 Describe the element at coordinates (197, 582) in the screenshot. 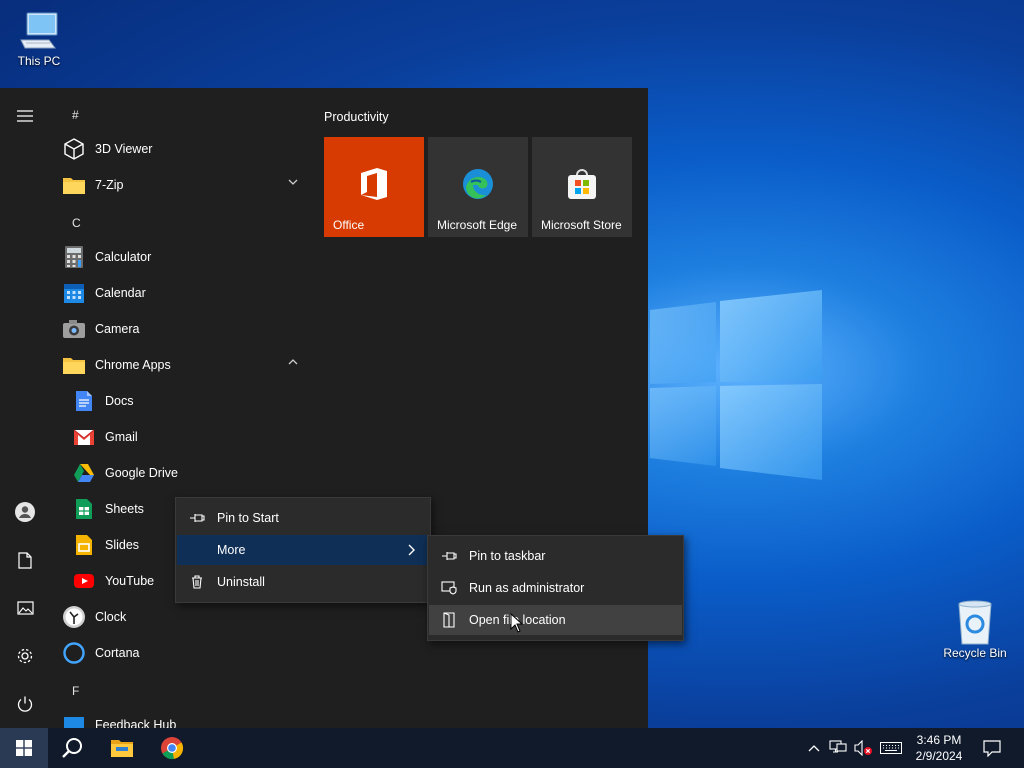

I see `trash-icon` at that location.